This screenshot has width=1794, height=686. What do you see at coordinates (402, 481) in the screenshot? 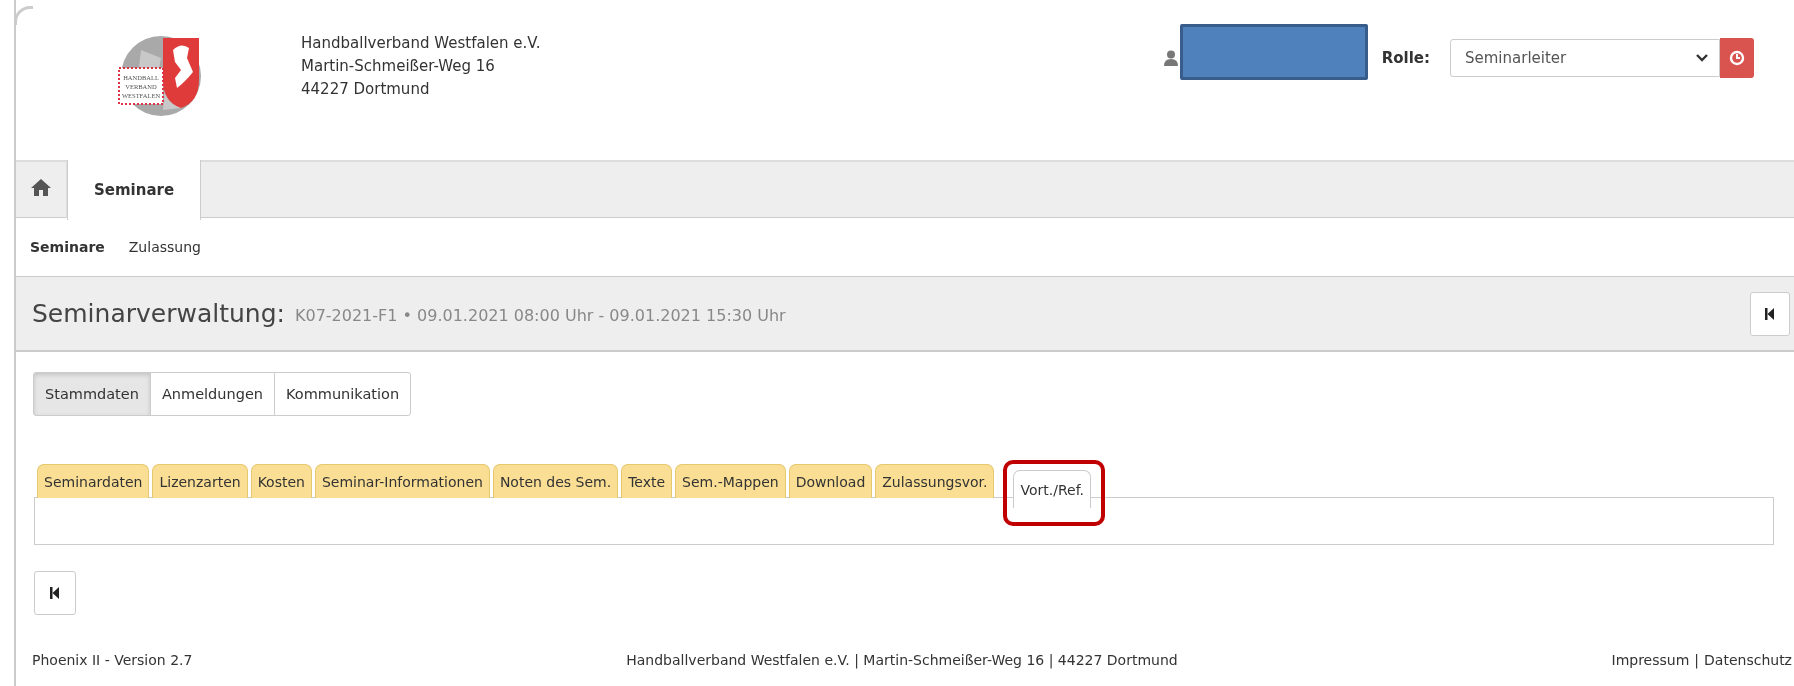
I see `tab: Seminar-Informationen` at bounding box center [402, 481].